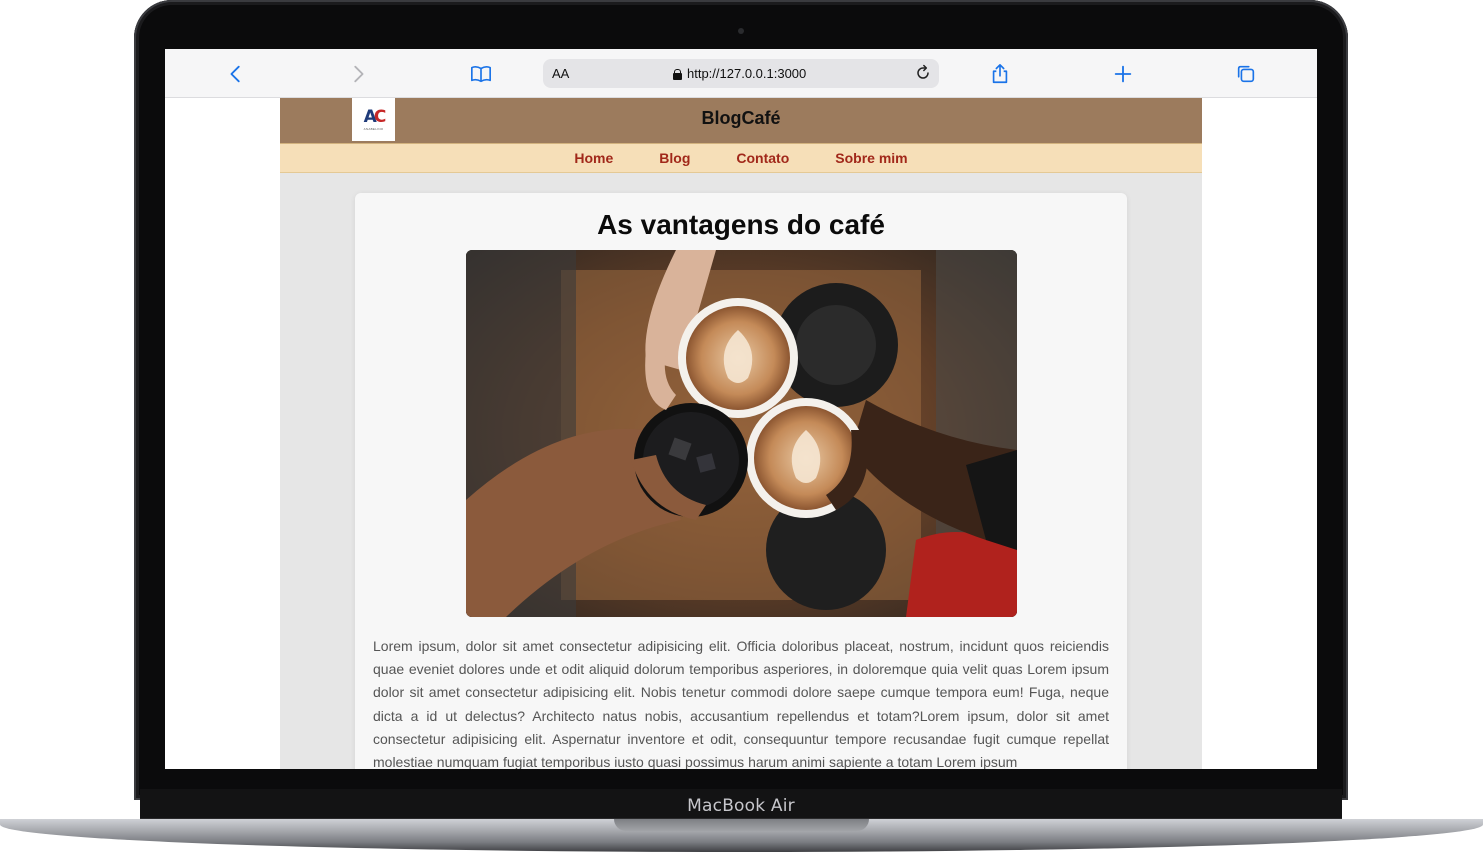 The width and height of the screenshot is (1483, 852). Describe the element at coordinates (593, 158) in the screenshot. I see `nav-link-home: Home` at that location.